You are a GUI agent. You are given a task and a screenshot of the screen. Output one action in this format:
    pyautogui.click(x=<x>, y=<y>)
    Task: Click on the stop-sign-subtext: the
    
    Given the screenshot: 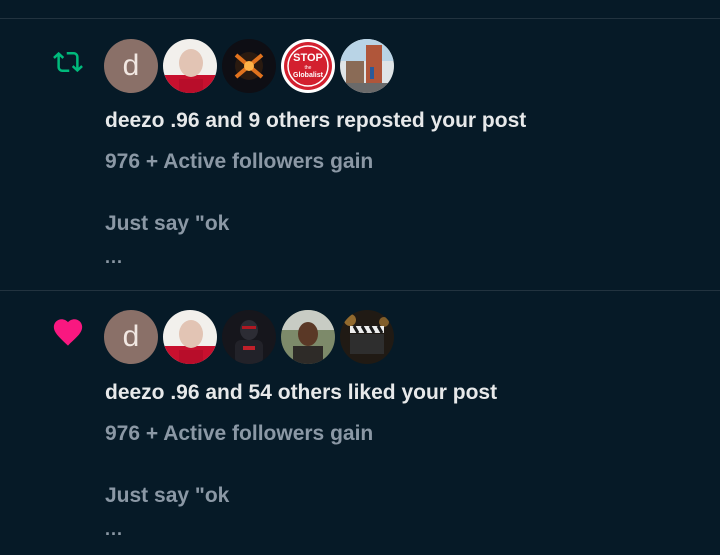 What is the action you would take?
    pyautogui.click(x=308, y=68)
    